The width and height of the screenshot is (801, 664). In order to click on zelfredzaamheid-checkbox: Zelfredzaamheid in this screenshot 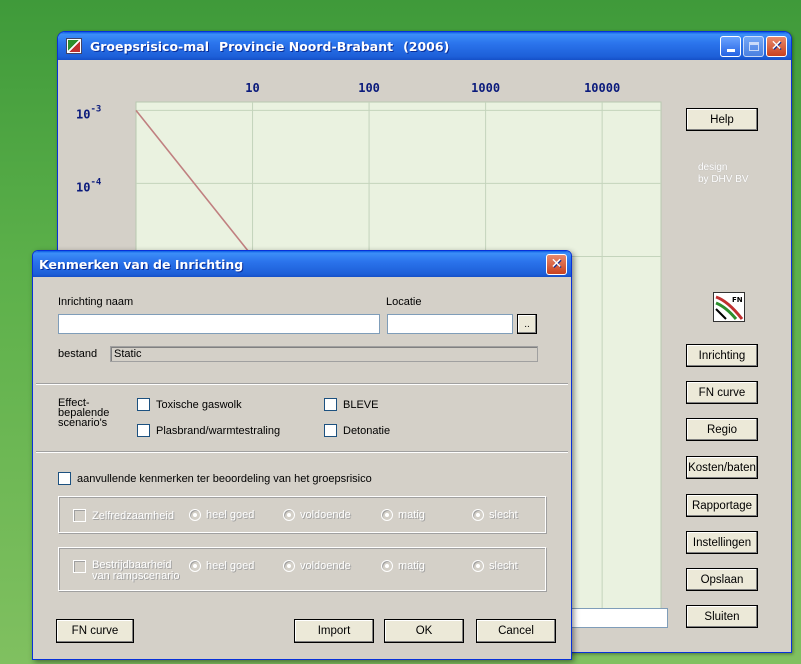, I will do `click(123, 515)`.